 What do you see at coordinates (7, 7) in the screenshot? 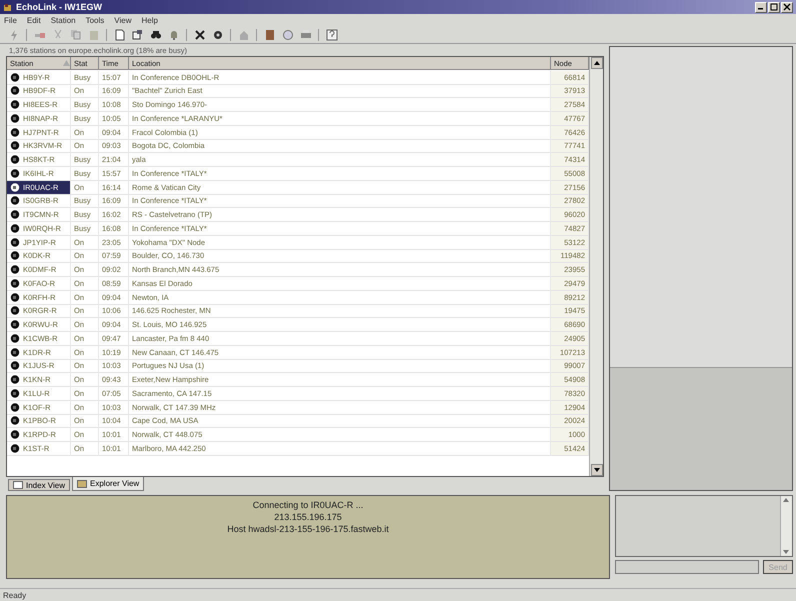
I see `app-icon` at bounding box center [7, 7].